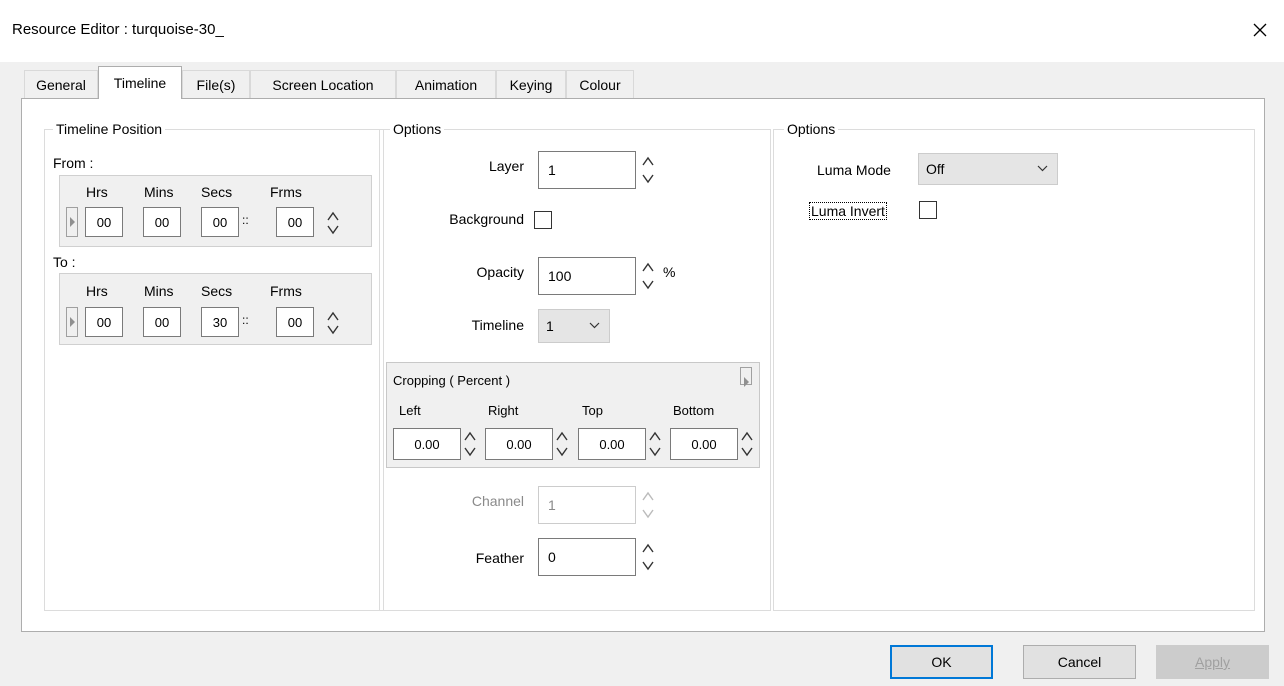 The height and width of the screenshot is (686, 1284). Describe the element at coordinates (410, 410) in the screenshot. I see `crop-left-header: Left` at that location.